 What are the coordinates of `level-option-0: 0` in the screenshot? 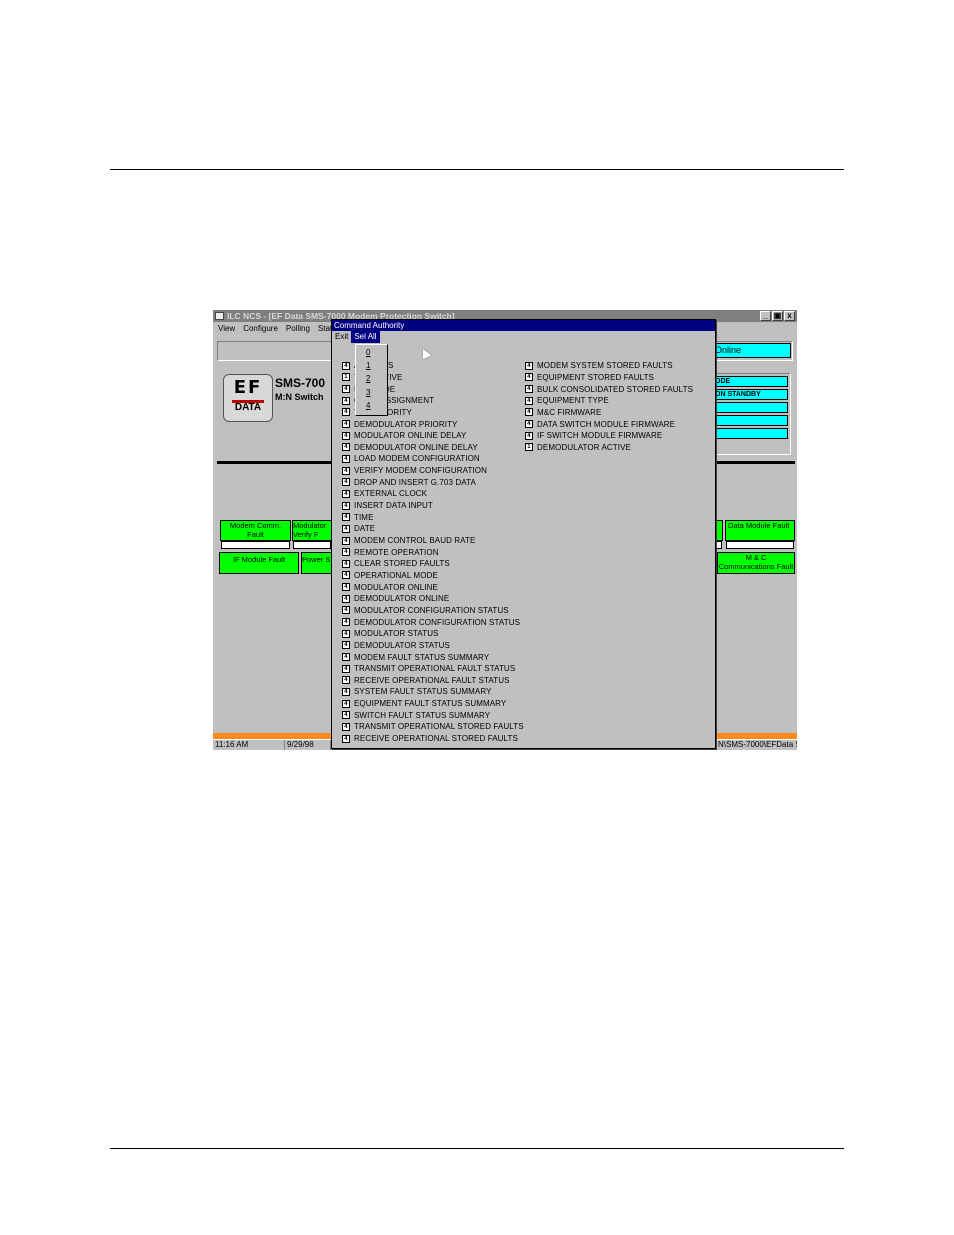 It's located at (368, 352).